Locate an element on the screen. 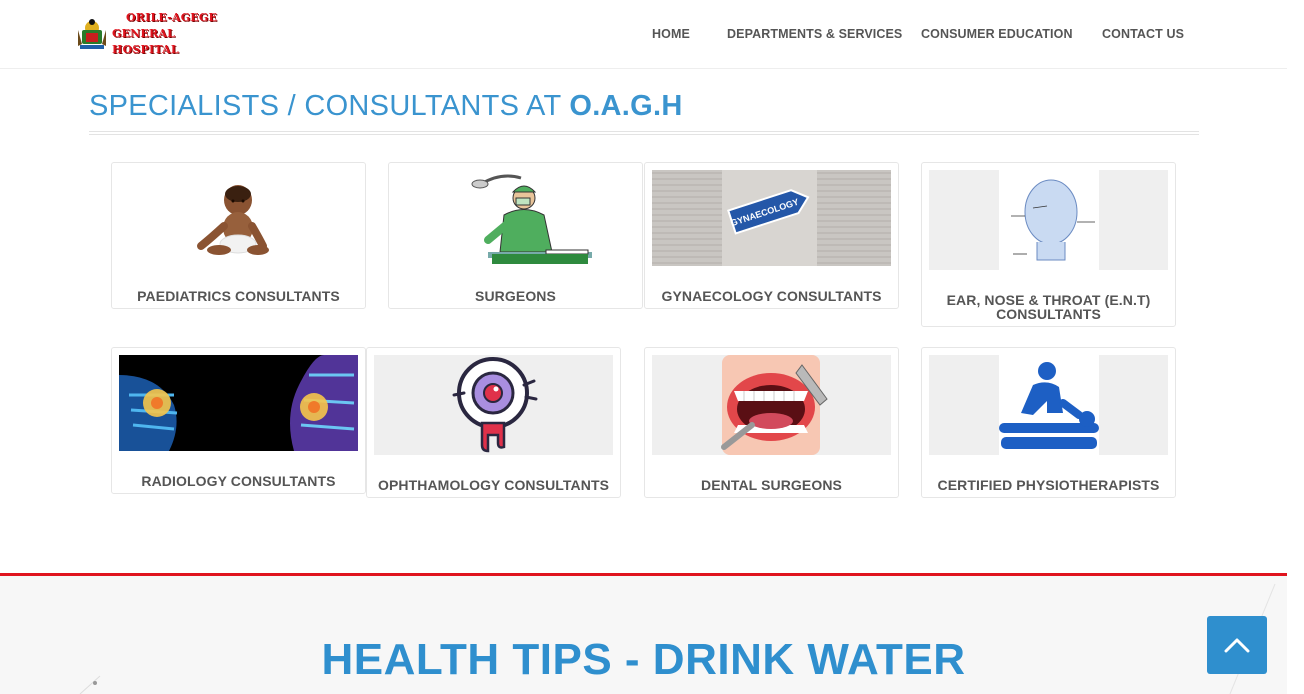 Image resolution: width=1304 pixels, height=694 pixels. card-label: SURGEONS is located at coordinates (515, 296).